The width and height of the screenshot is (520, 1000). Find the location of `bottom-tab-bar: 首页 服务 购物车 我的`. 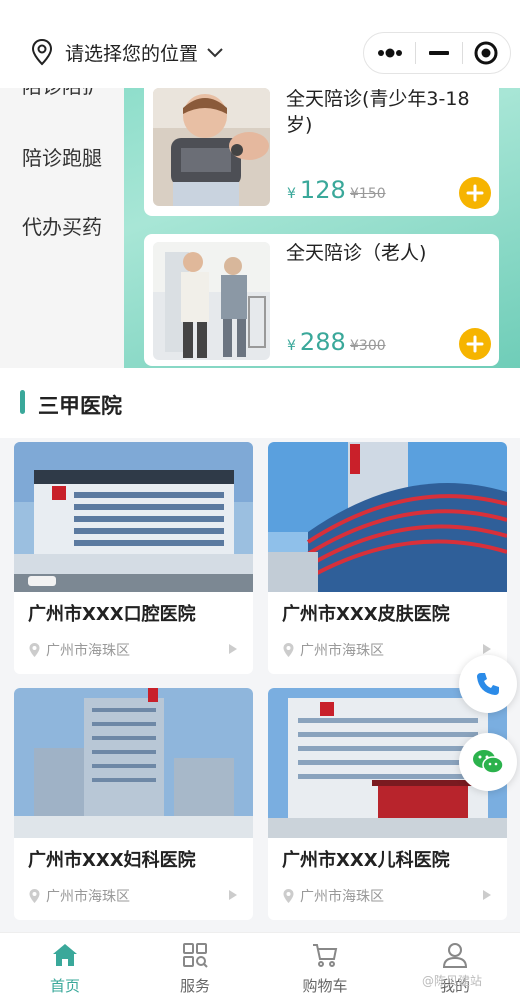

bottom-tab-bar: 首页 服务 购物车 我的 is located at coordinates (260, 966).